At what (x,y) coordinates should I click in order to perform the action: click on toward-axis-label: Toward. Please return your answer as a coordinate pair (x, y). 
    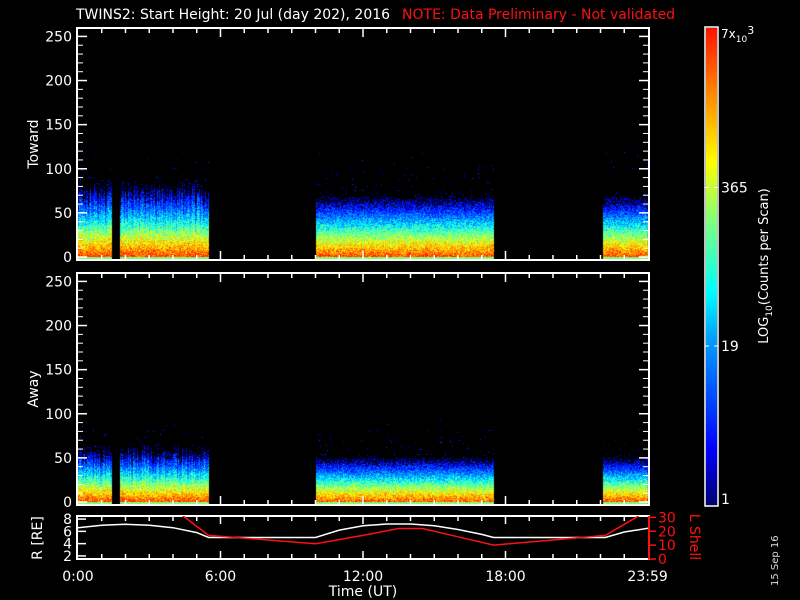
    Looking at the image, I should click on (34, 144).